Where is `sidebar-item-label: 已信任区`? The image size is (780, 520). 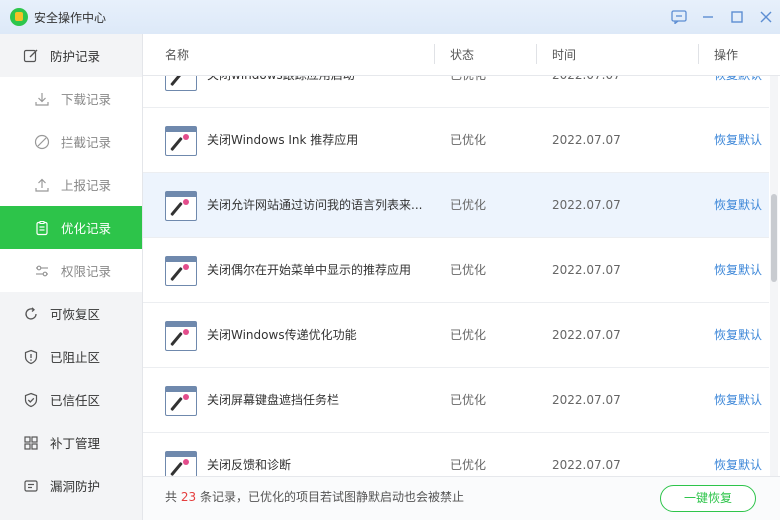 sidebar-item-label: 已信任区 is located at coordinates (75, 400).